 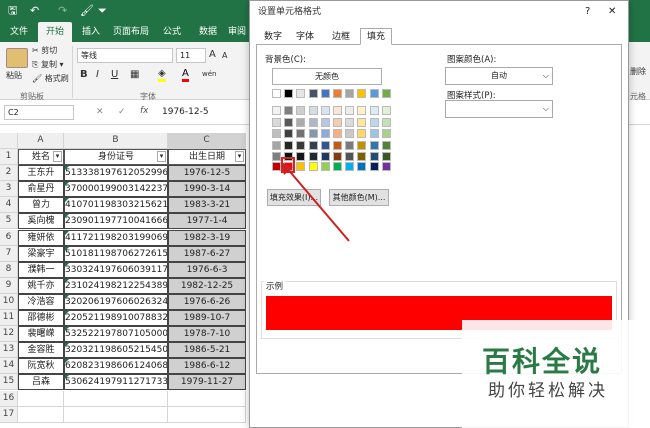 What do you see at coordinates (116, 318) in the screenshot?
I see `id-cell: 220521198910078832` at bounding box center [116, 318].